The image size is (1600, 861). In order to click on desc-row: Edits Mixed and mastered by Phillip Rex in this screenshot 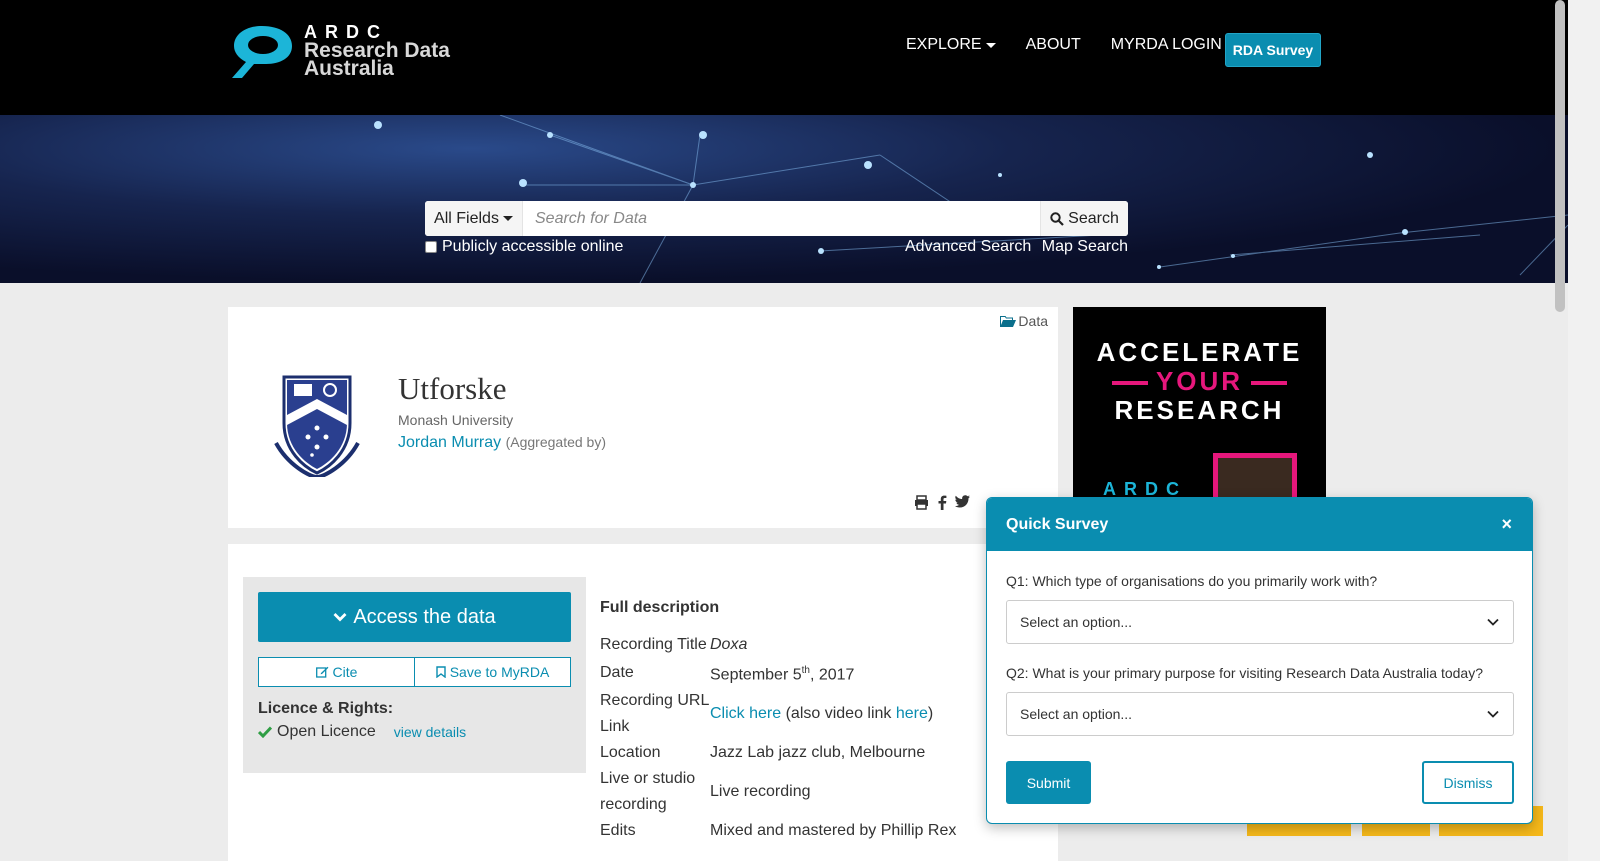, I will do `click(778, 831)`.